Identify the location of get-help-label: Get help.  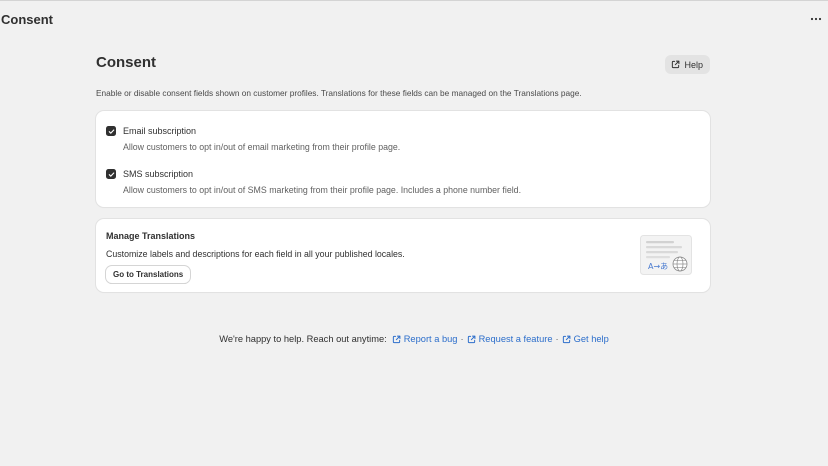
(591, 339).